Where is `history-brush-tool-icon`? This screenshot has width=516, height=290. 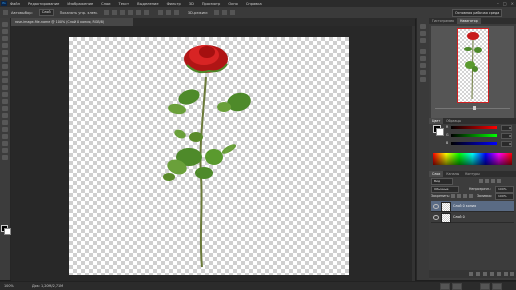
history-brush-tool-icon is located at coordinates (5, 87).